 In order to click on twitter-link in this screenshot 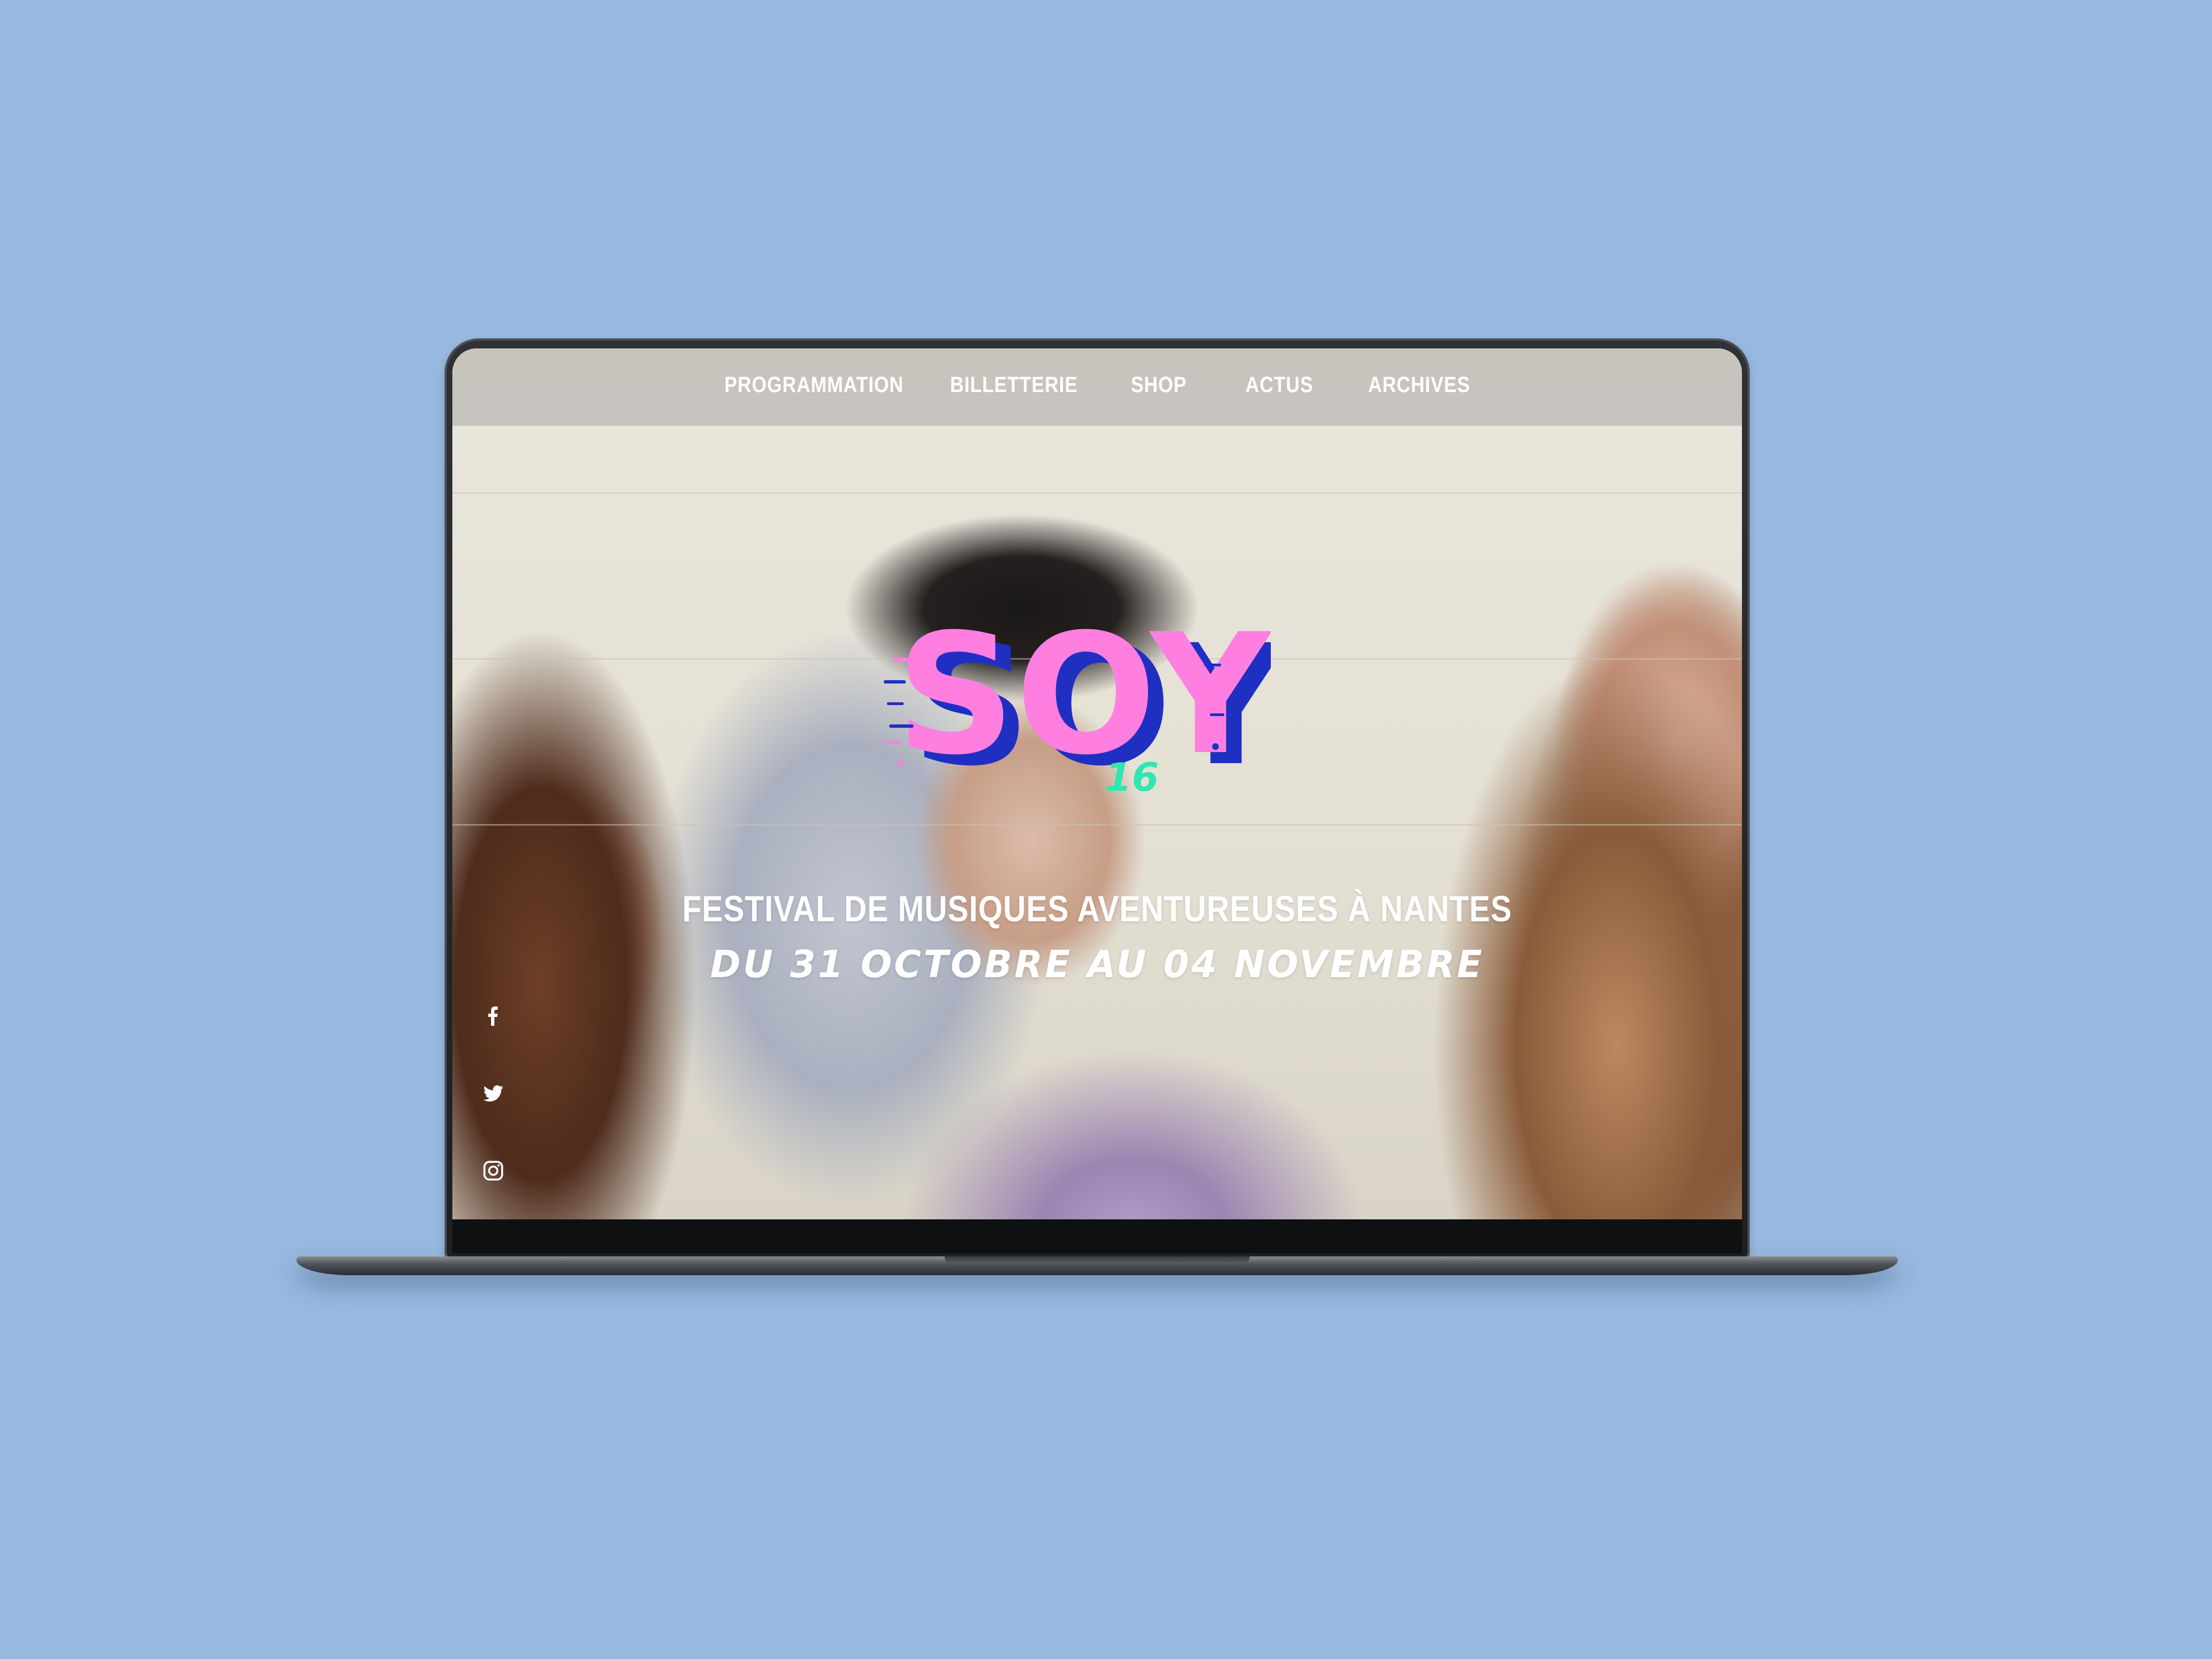, I will do `click(493, 1093)`.